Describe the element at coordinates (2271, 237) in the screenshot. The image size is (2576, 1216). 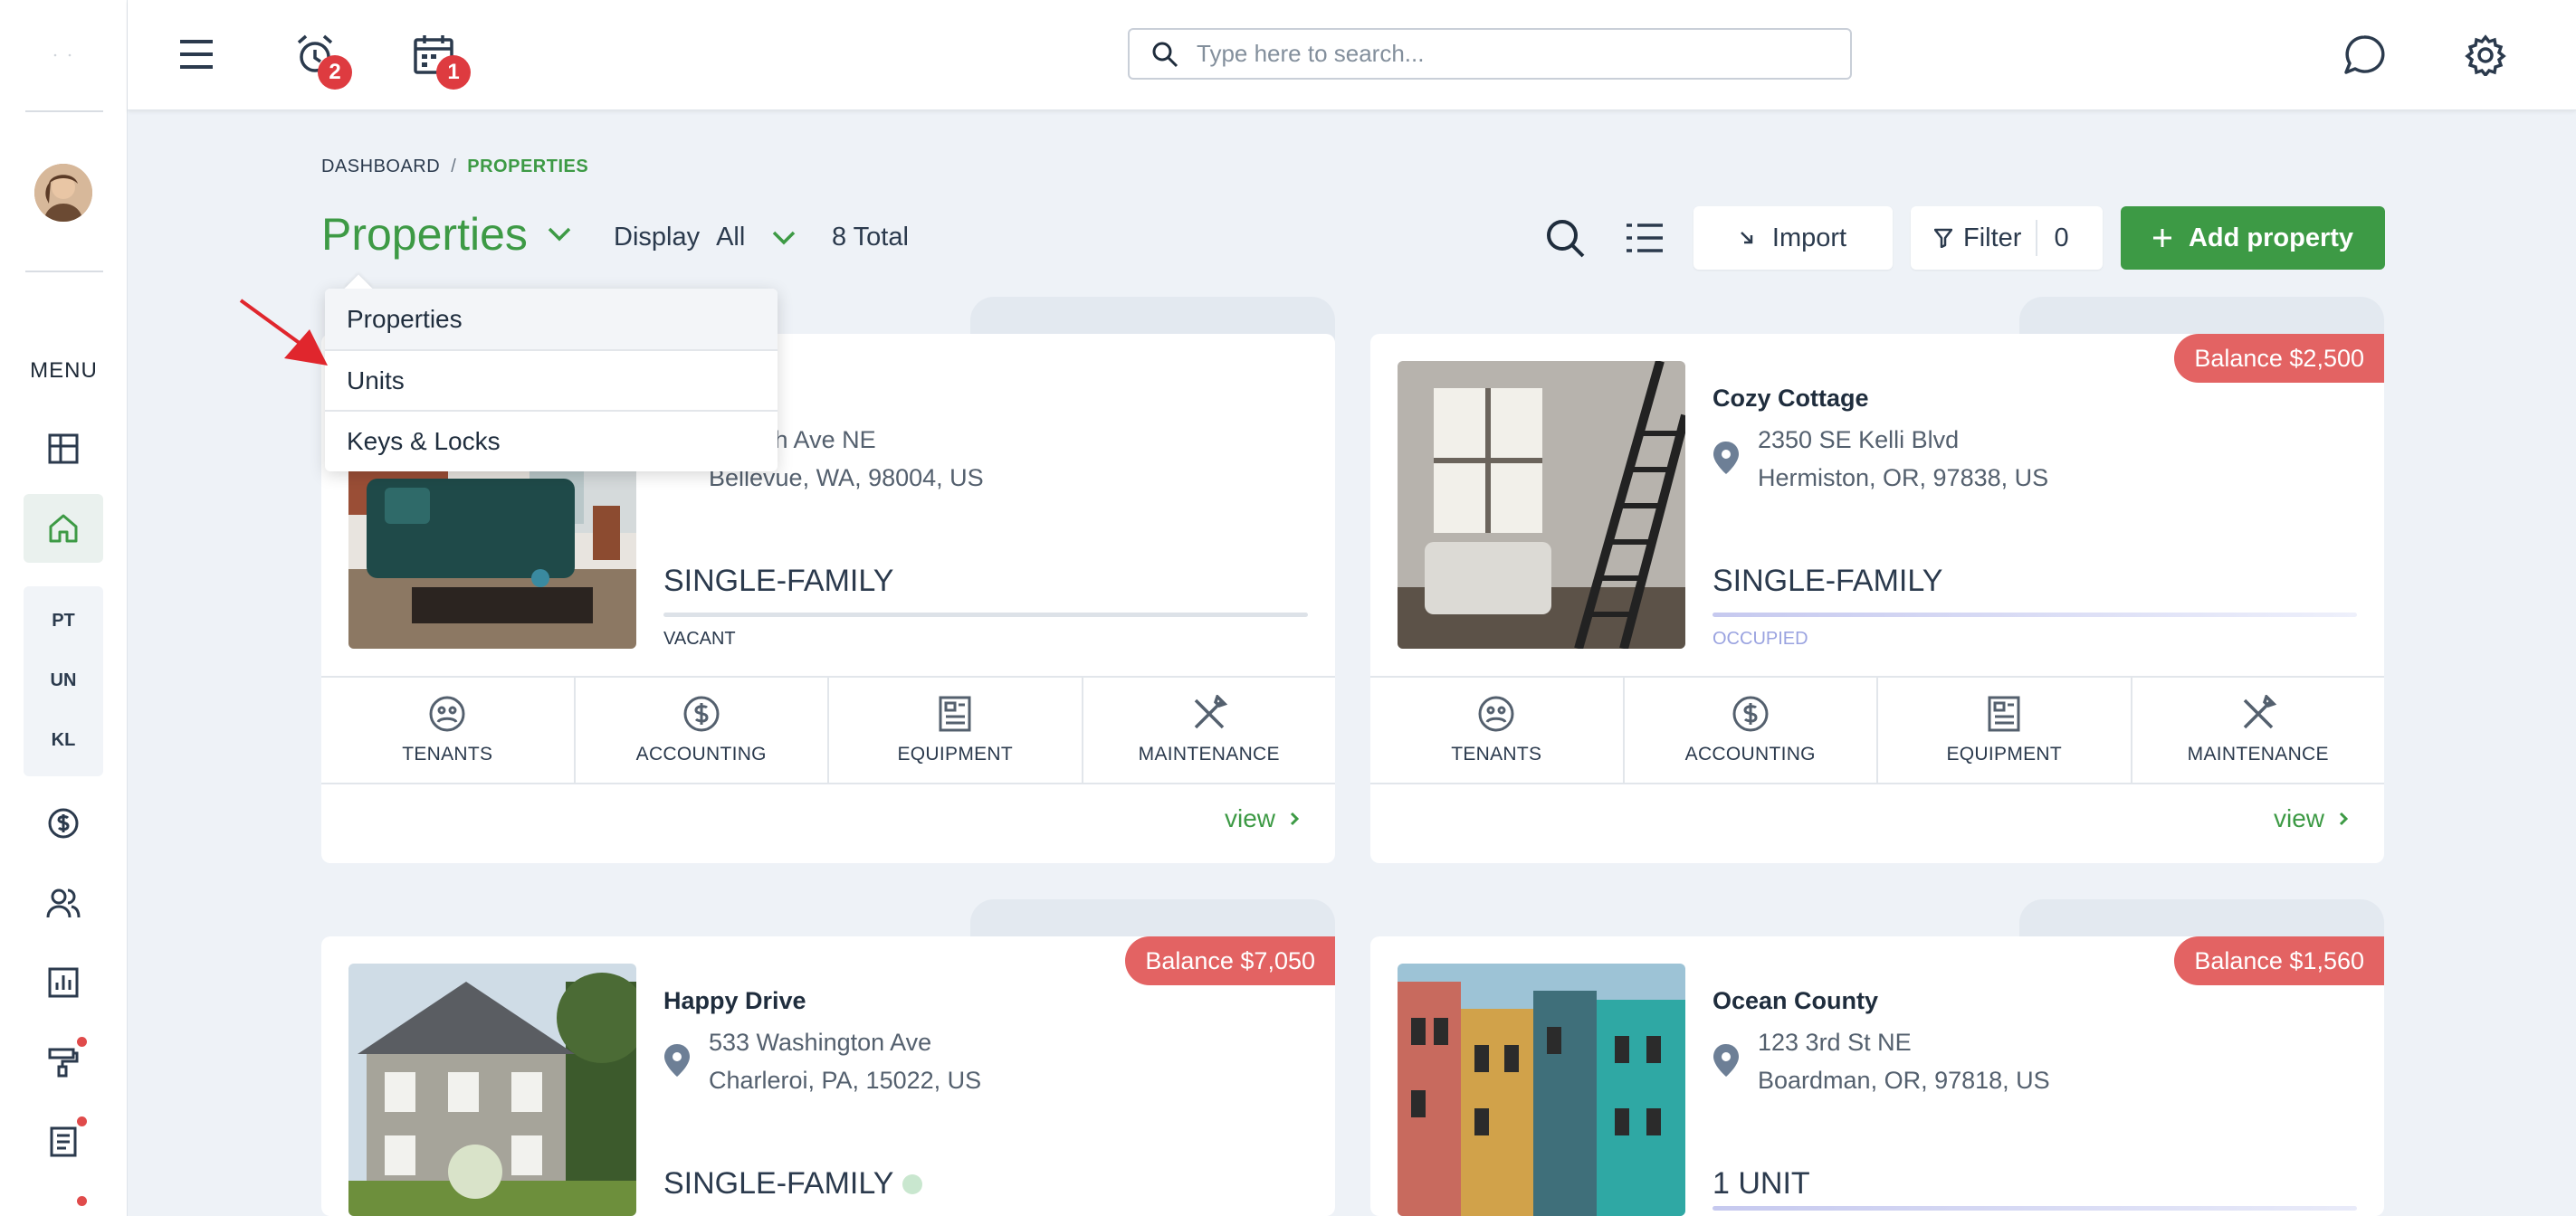
I see `add-property-label: Add property` at that location.